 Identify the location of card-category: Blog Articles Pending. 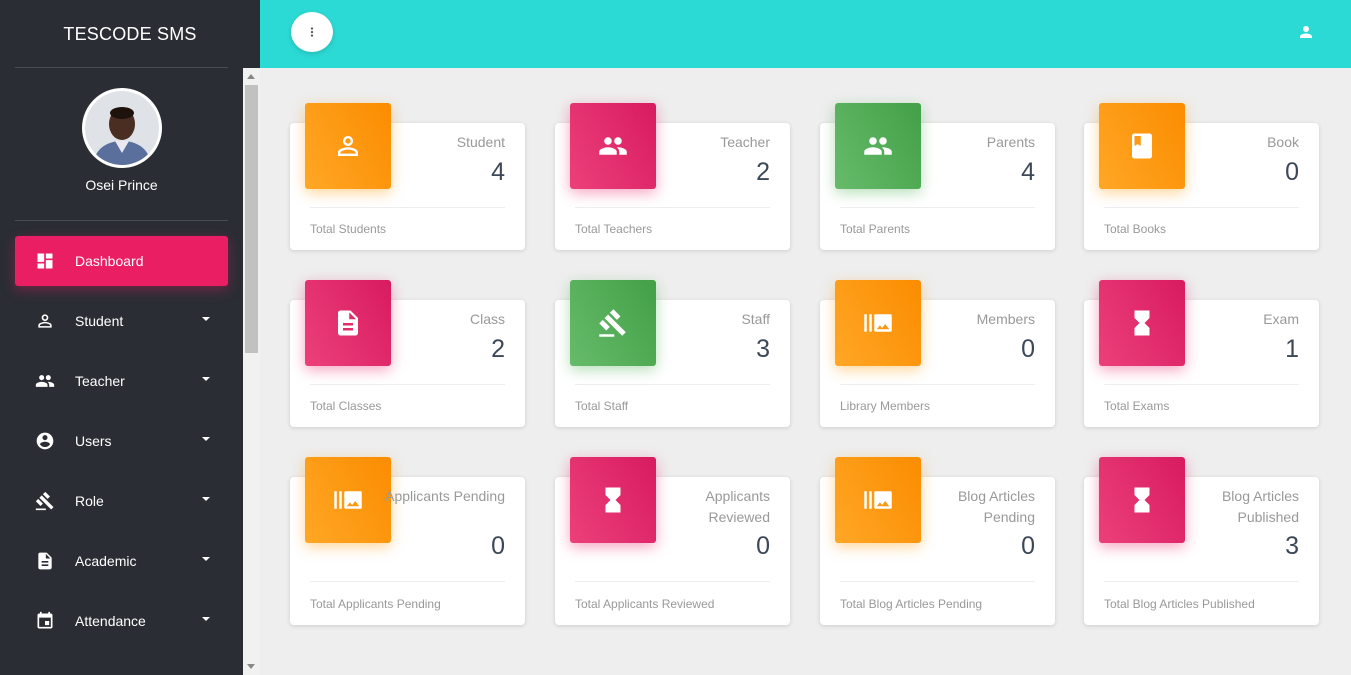
(996, 506).